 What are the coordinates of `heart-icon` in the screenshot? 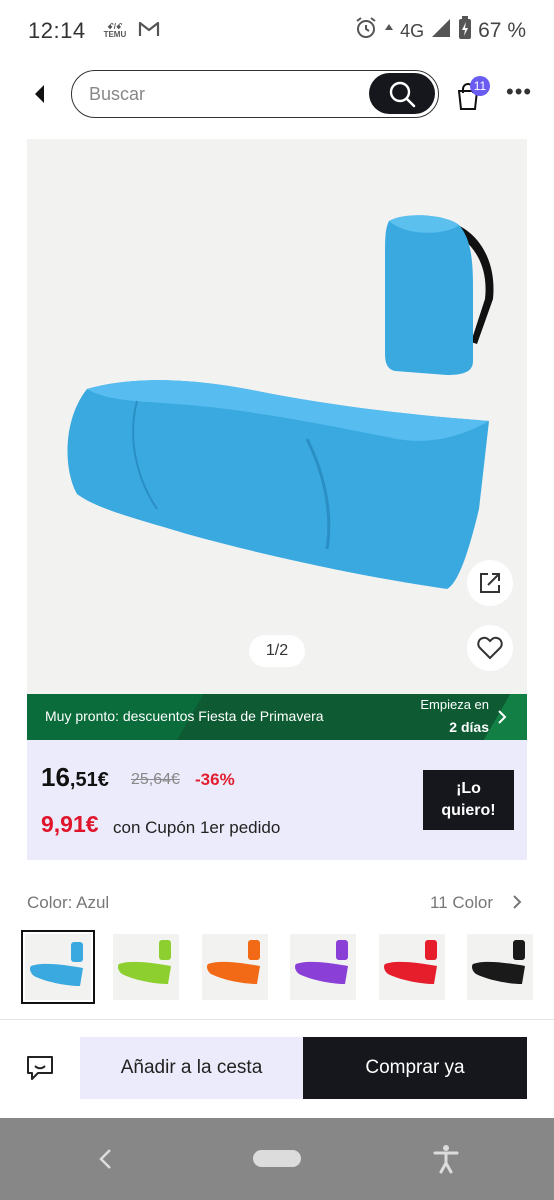 It's located at (490, 648).